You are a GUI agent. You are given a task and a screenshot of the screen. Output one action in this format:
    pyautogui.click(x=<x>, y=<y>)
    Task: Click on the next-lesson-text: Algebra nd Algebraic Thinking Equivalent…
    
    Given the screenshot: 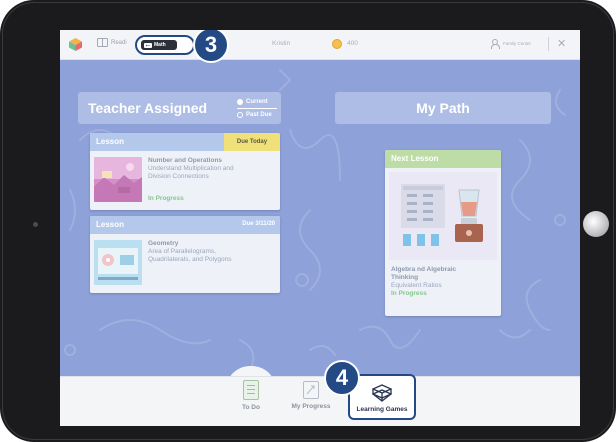 What is the action you would take?
    pyautogui.click(x=443, y=282)
    